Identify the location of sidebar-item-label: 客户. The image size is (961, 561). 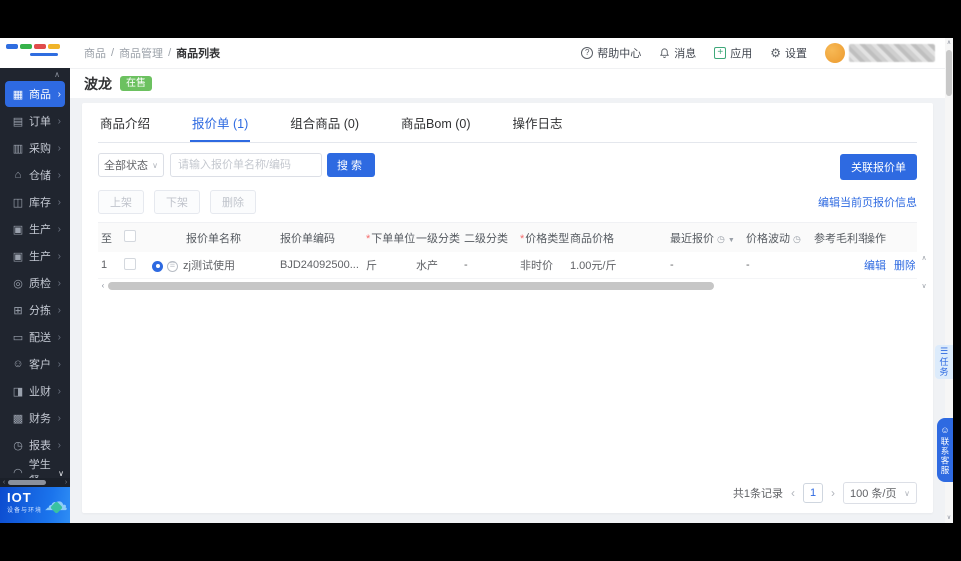
(40, 365).